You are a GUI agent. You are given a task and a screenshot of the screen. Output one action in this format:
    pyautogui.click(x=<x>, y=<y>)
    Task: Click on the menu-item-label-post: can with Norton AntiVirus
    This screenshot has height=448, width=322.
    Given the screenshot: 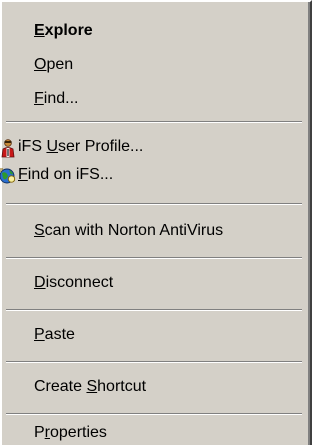 What is the action you would take?
    pyautogui.click(x=134, y=230)
    